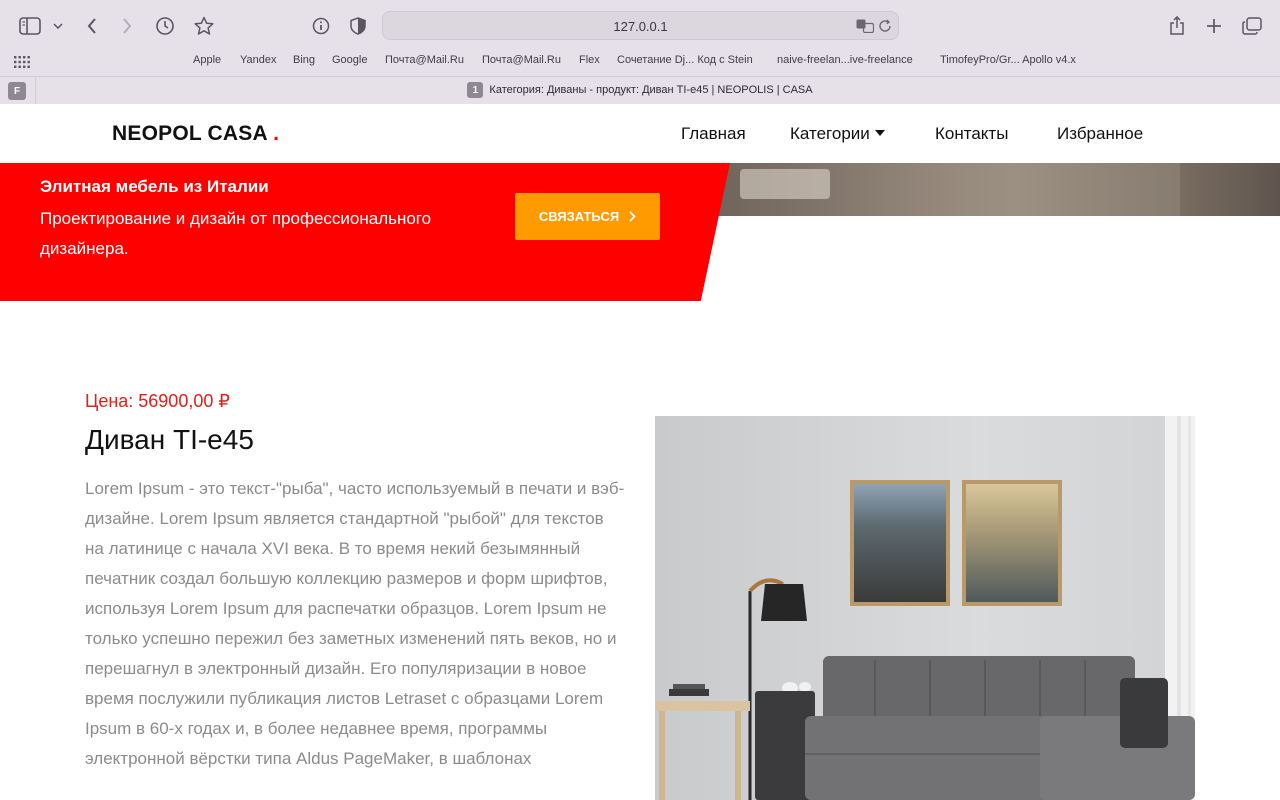 The width and height of the screenshot is (1280, 800). I want to click on address-bar: 127.0.0.1, so click(640, 25).